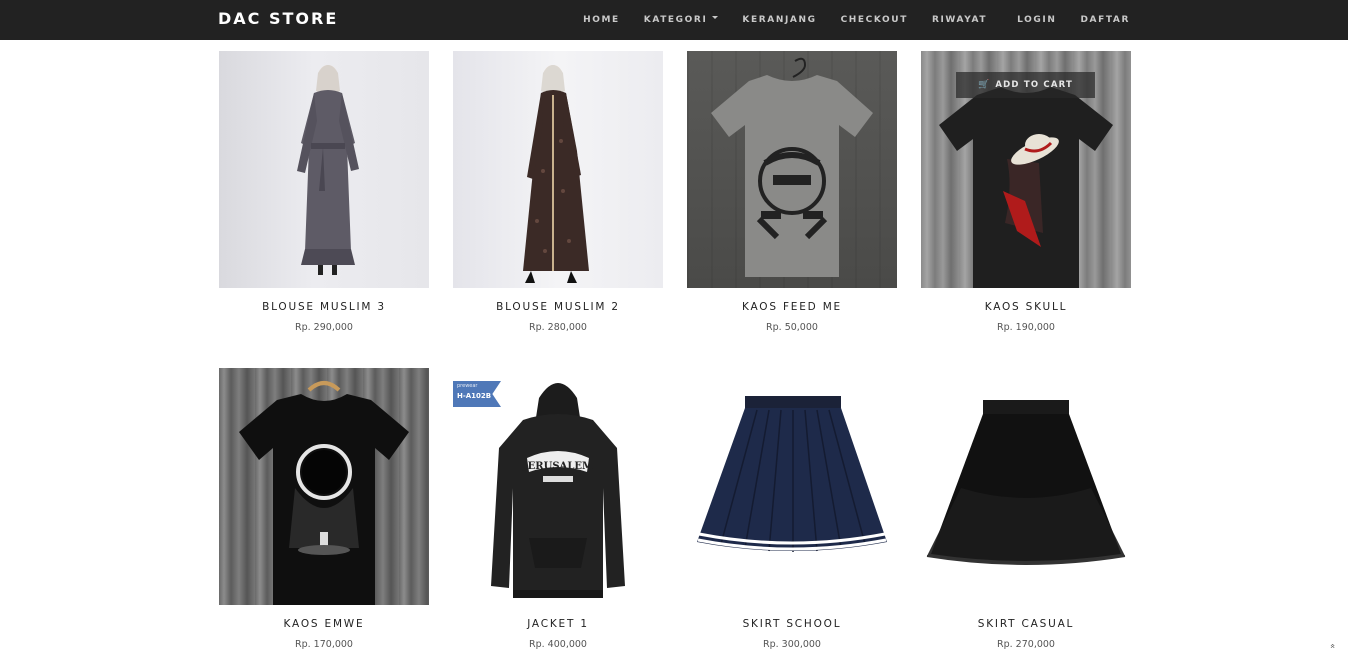  I want to click on nav-kategori-dropdown: KATEGORI, so click(681, 20).